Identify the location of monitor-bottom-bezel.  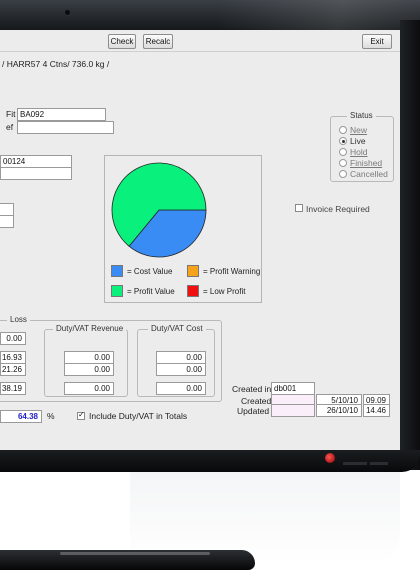
(210, 461).